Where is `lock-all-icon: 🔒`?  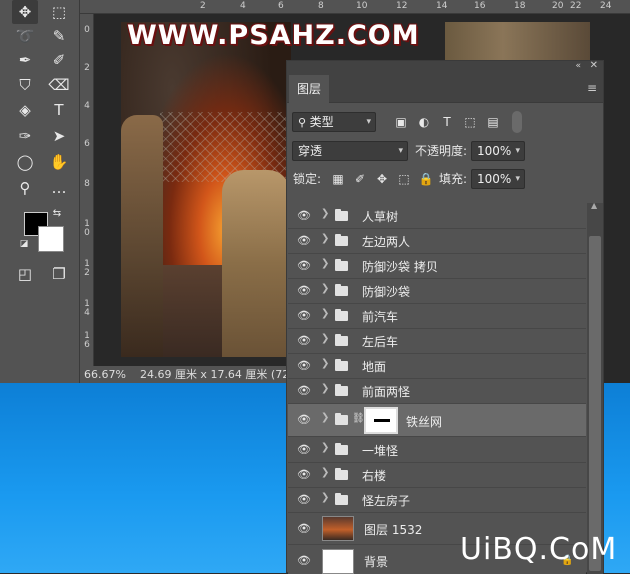
lock-all-icon: 🔒 is located at coordinates (426, 179).